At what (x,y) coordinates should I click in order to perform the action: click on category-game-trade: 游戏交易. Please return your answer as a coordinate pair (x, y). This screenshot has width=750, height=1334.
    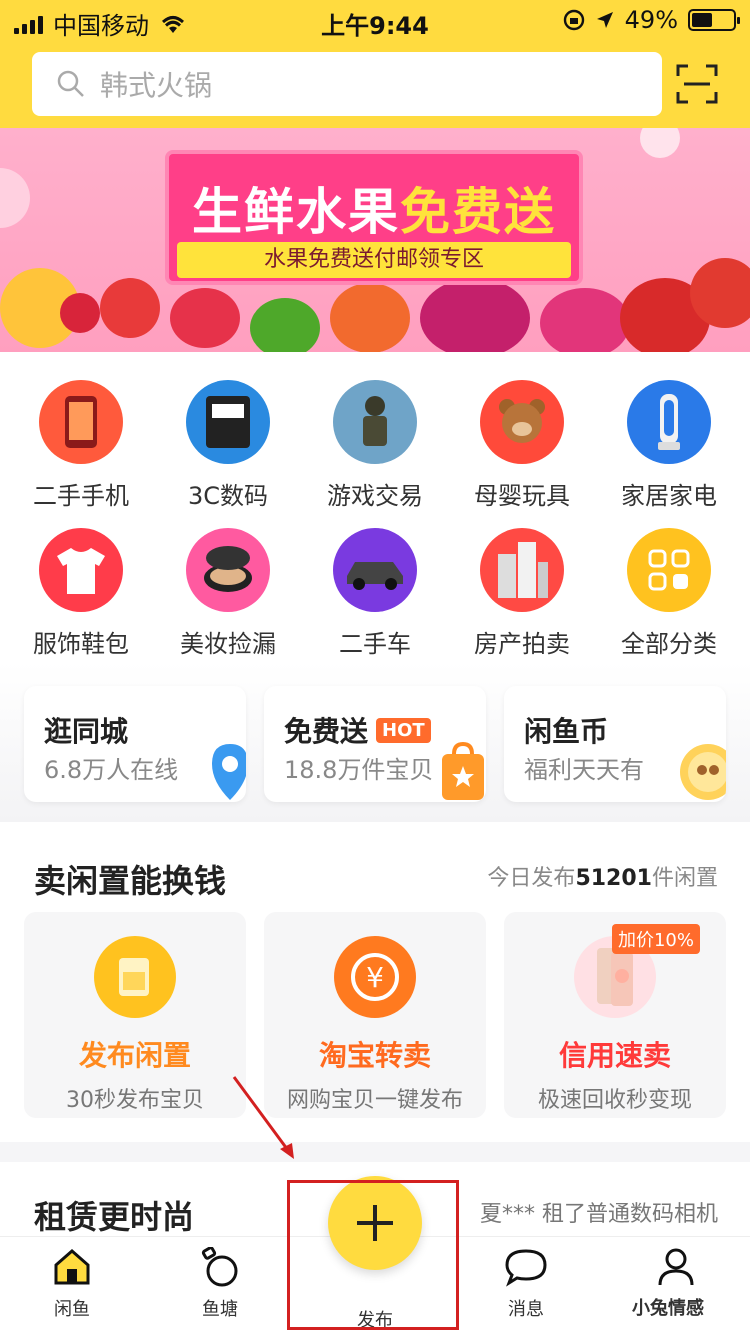
    Looking at the image, I should click on (375, 445).